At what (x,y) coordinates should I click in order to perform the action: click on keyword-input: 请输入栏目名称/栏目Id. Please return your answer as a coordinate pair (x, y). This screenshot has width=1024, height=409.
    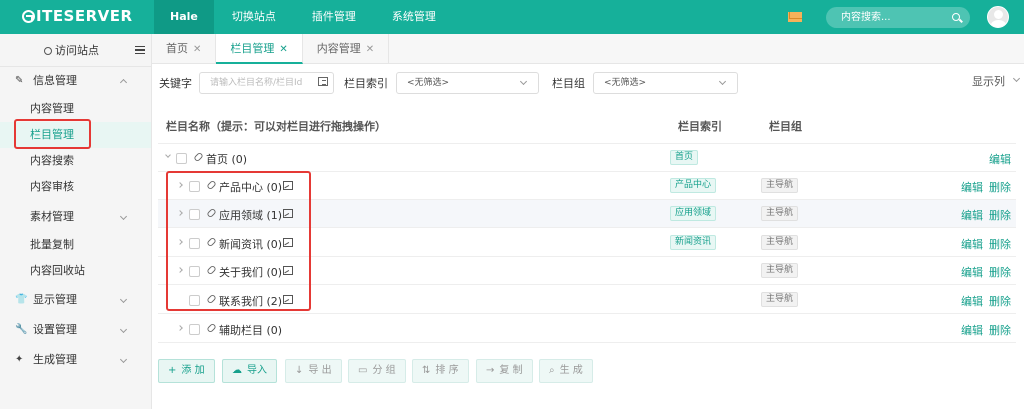
    Looking at the image, I should click on (266, 83).